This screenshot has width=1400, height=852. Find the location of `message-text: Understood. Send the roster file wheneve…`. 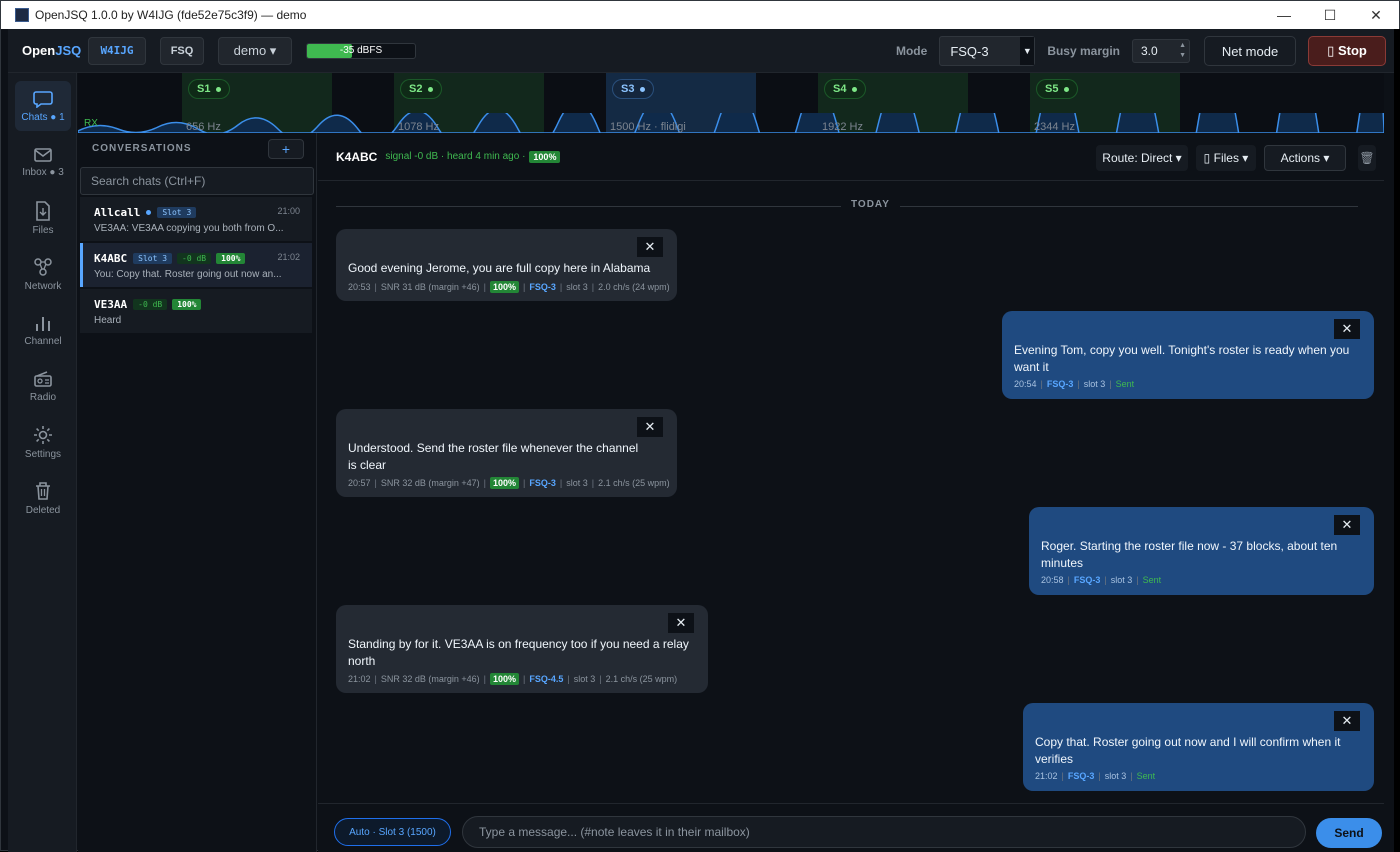

message-text: Understood. Send the roster file wheneve… is located at coordinates (493, 456).